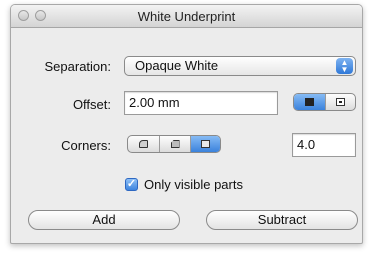 The width and height of the screenshot is (371, 255). What do you see at coordinates (282, 220) in the screenshot?
I see `subtract-button: Subtract` at bounding box center [282, 220].